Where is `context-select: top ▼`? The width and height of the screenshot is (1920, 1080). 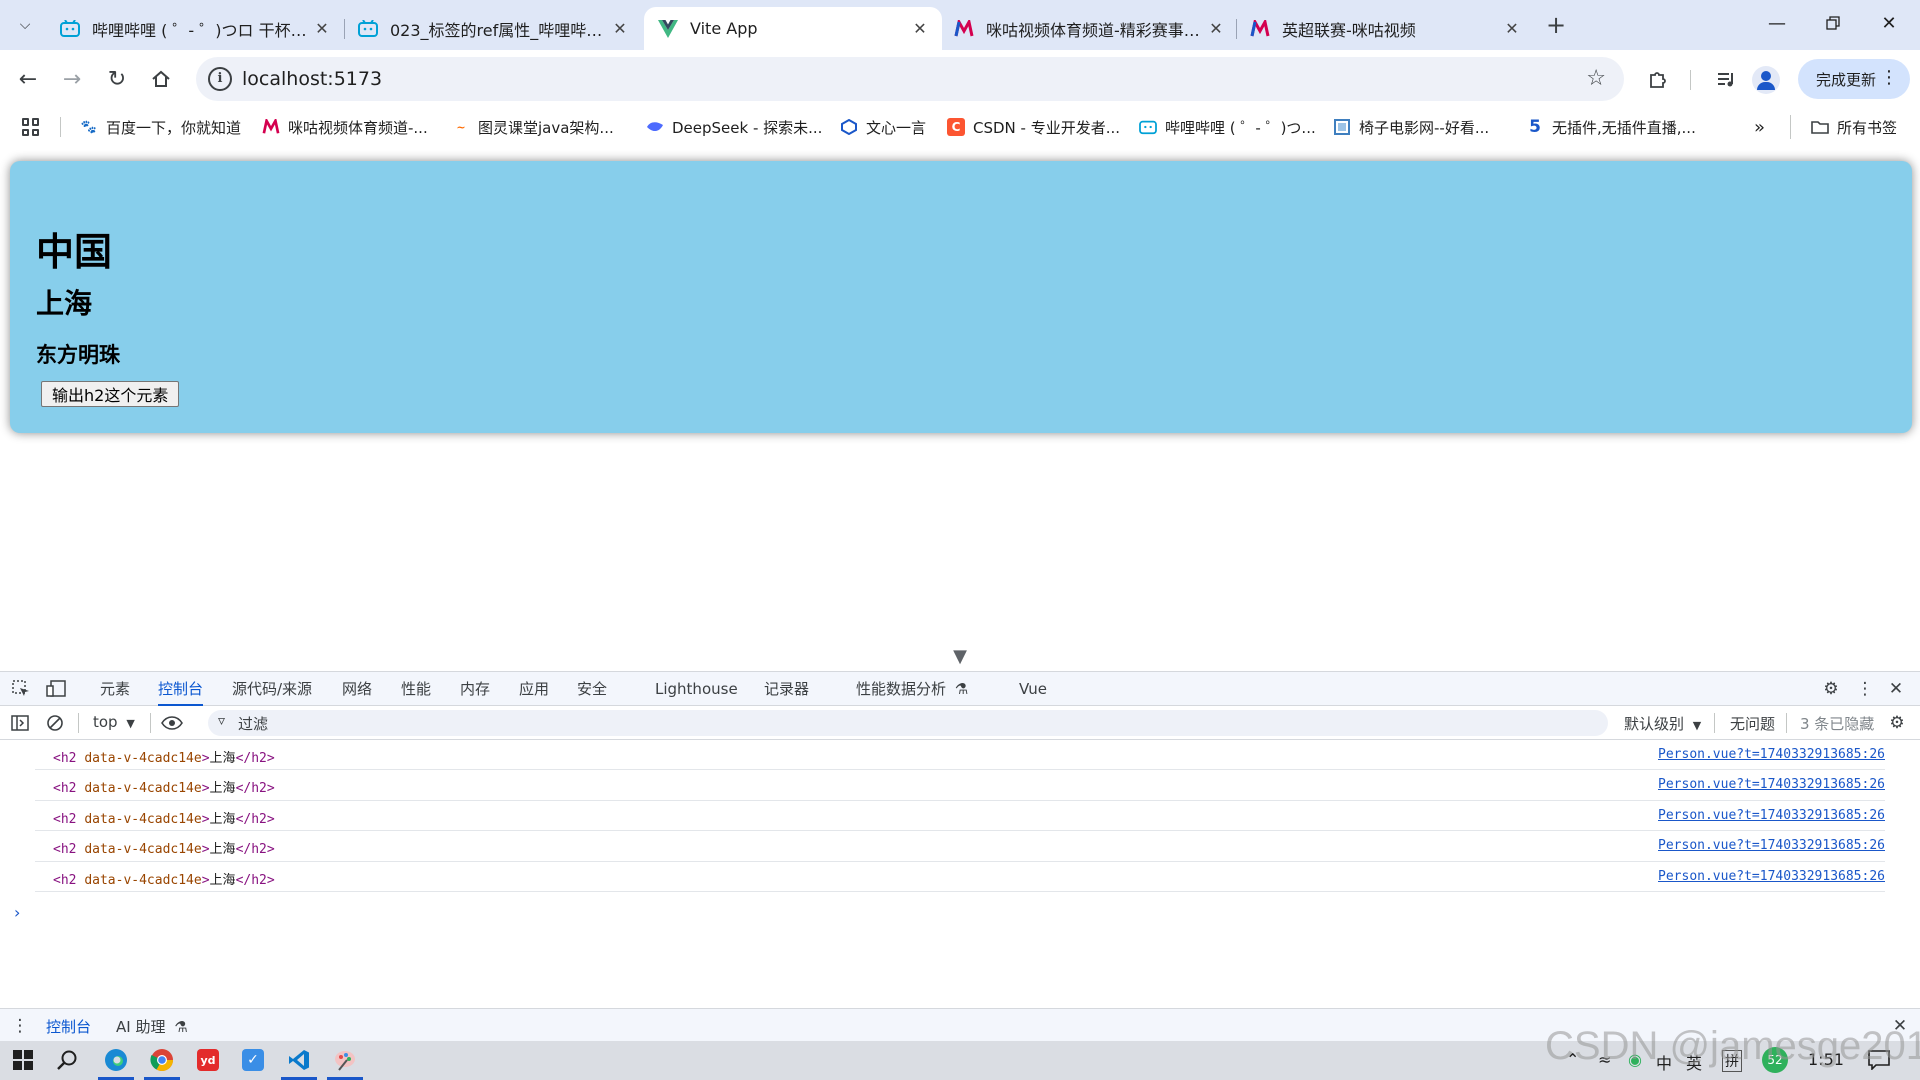
context-select: top ▼ is located at coordinates (114, 722).